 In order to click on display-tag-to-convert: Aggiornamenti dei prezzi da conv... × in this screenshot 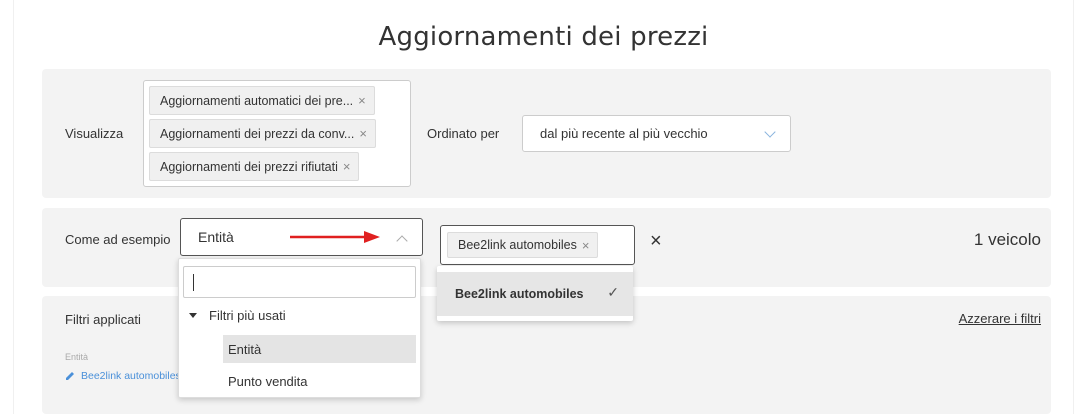, I will do `click(262, 133)`.